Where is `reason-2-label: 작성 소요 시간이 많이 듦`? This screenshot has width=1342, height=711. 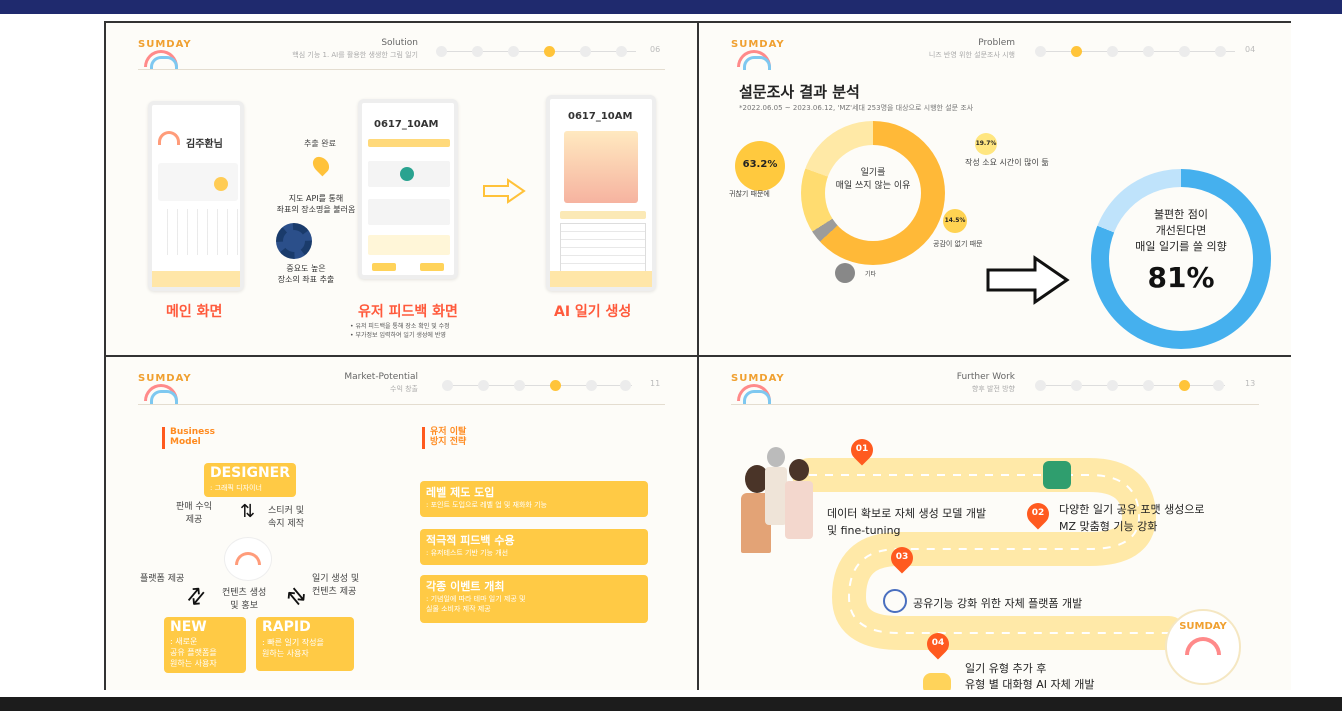 reason-2-label: 작성 소요 시간이 많이 듦 is located at coordinates (1007, 162).